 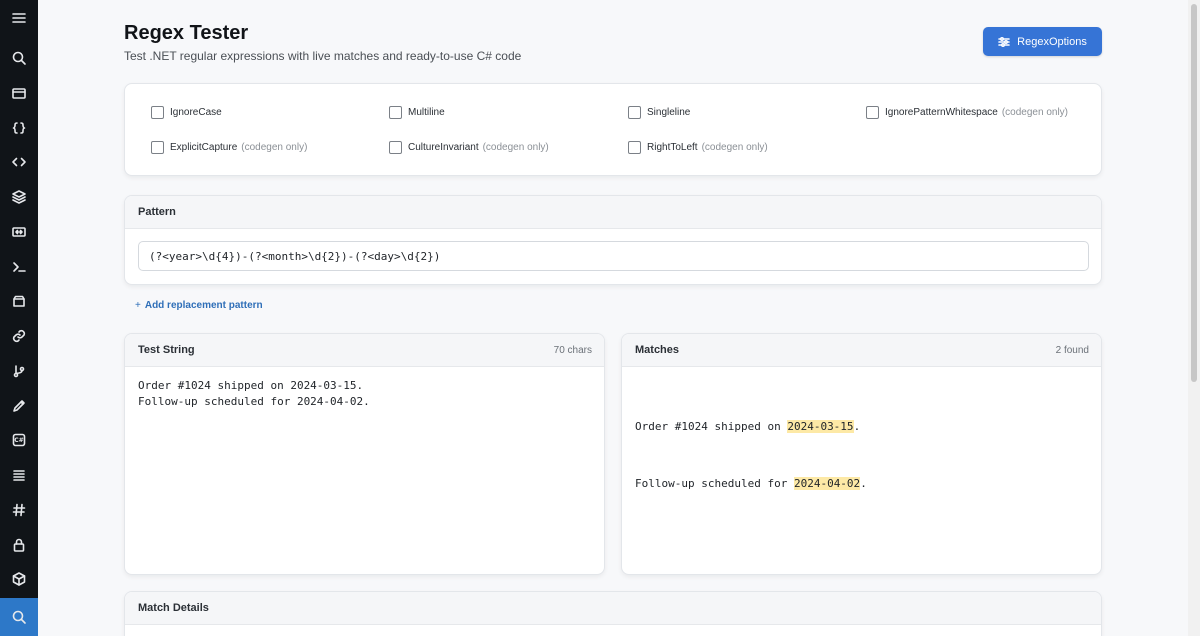 I want to click on match-count: 2 found, so click(x=1072, y=350).